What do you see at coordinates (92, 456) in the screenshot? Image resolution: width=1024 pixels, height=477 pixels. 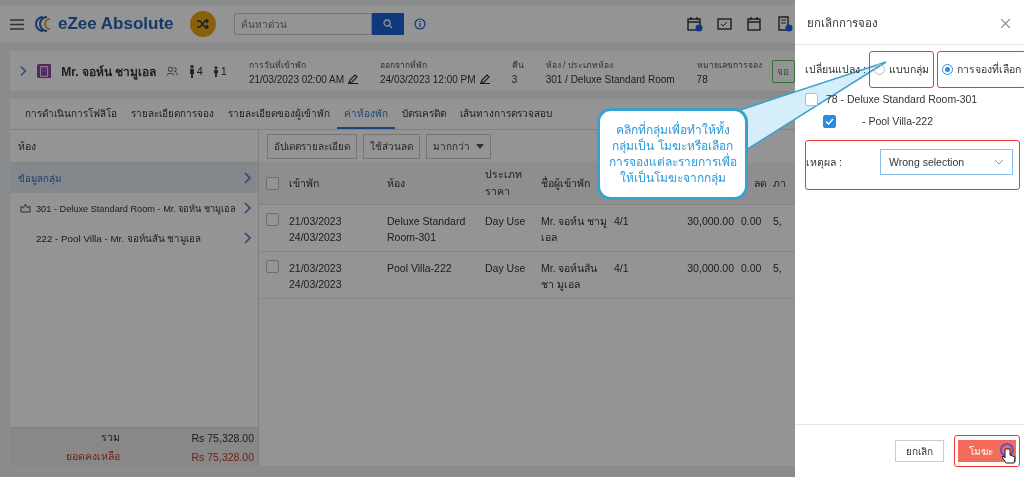 I see `total-label: ยอดคงเหลือ` at bounding box center [92, 456].